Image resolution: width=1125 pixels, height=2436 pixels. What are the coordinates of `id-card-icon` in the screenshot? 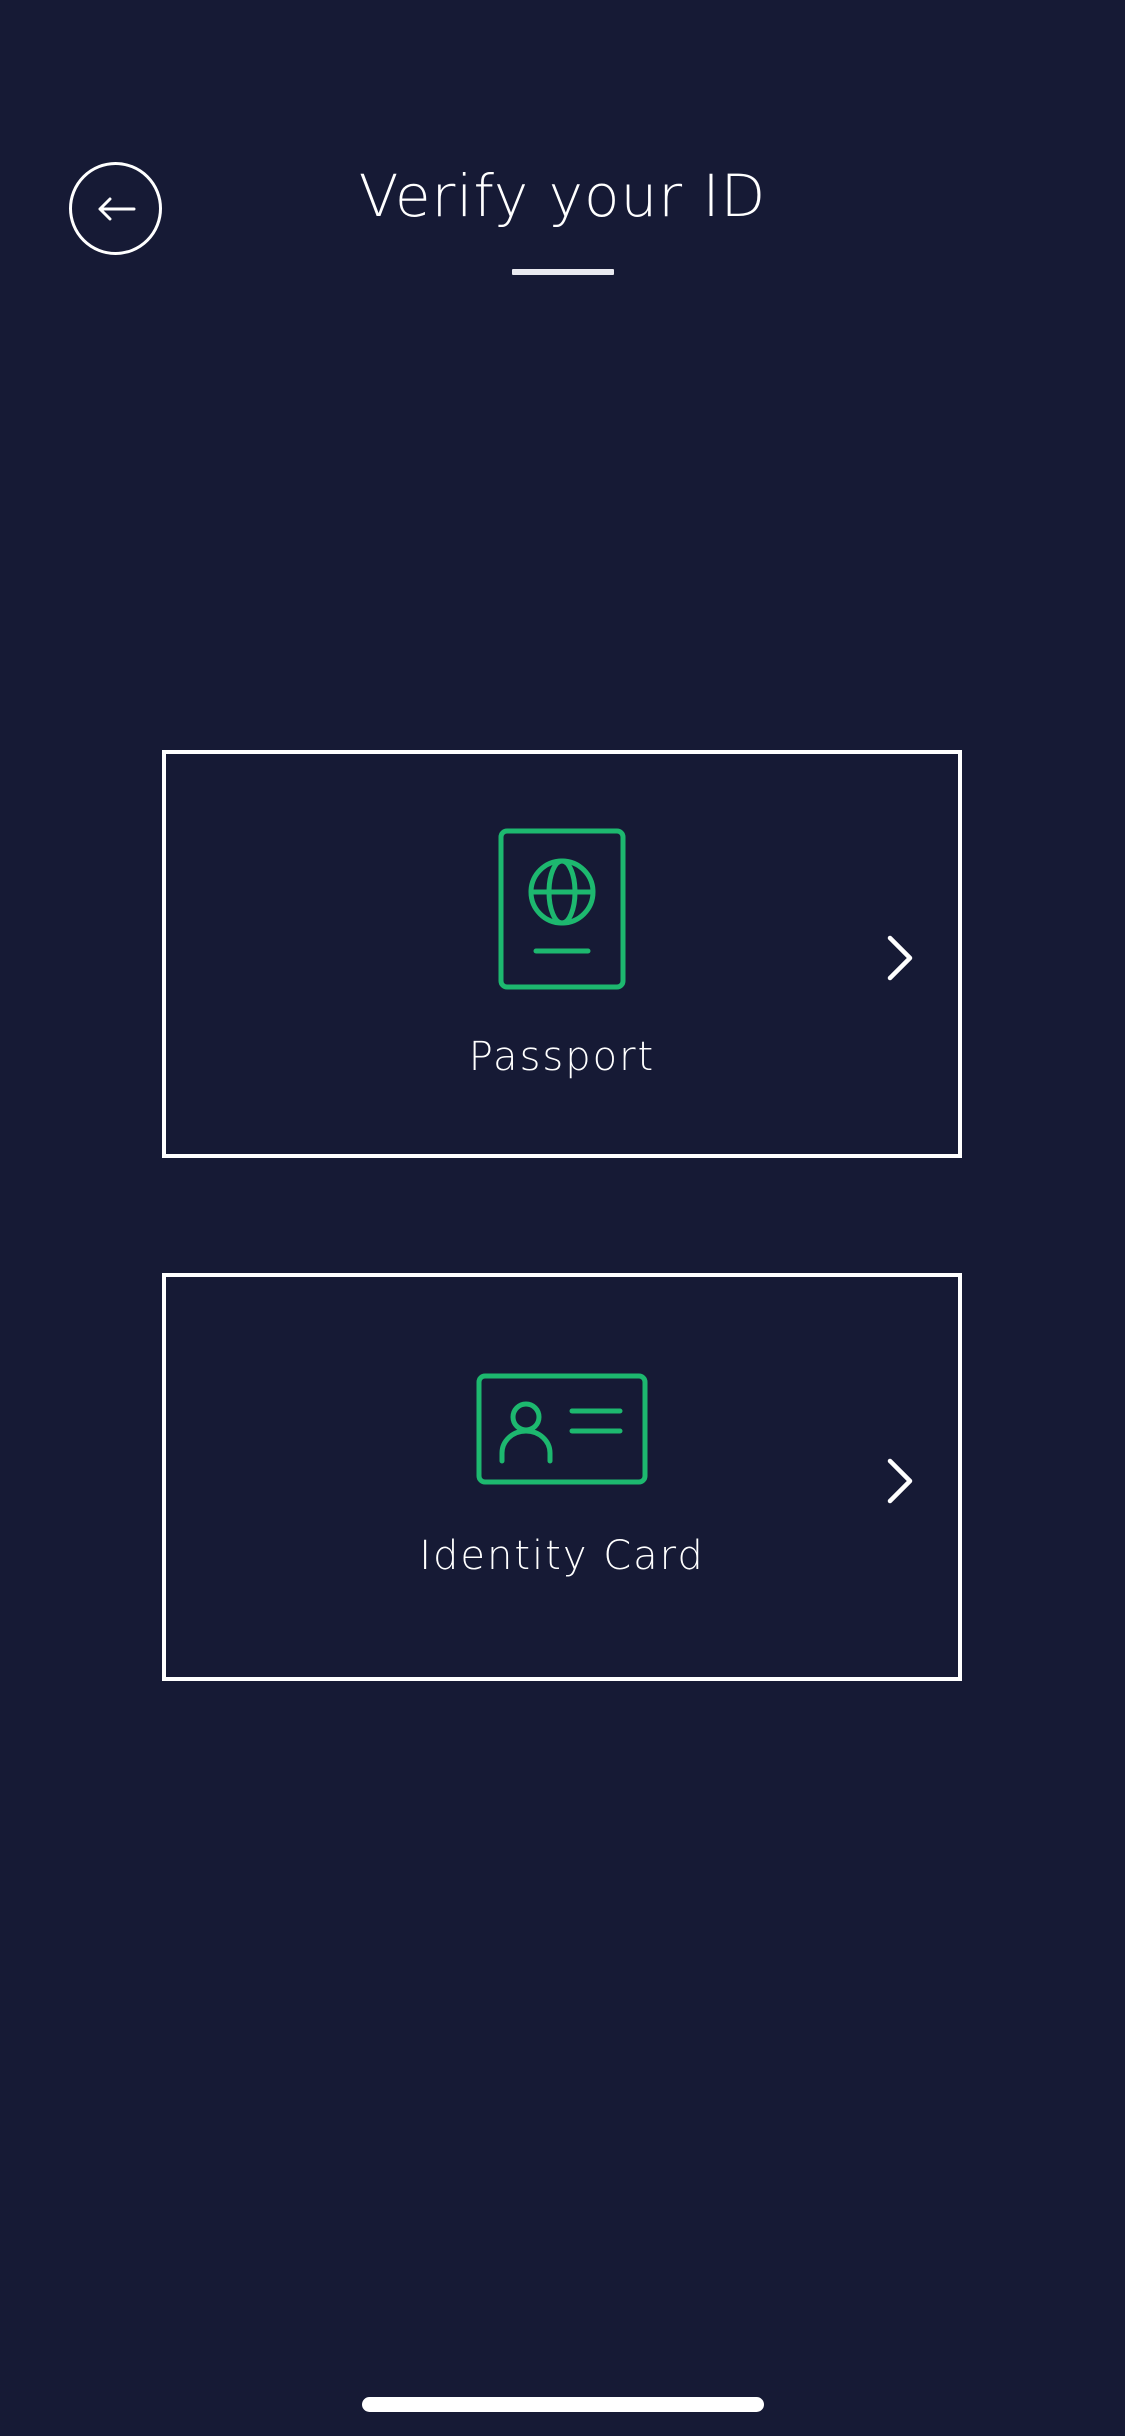 It's located at (562, 1431).